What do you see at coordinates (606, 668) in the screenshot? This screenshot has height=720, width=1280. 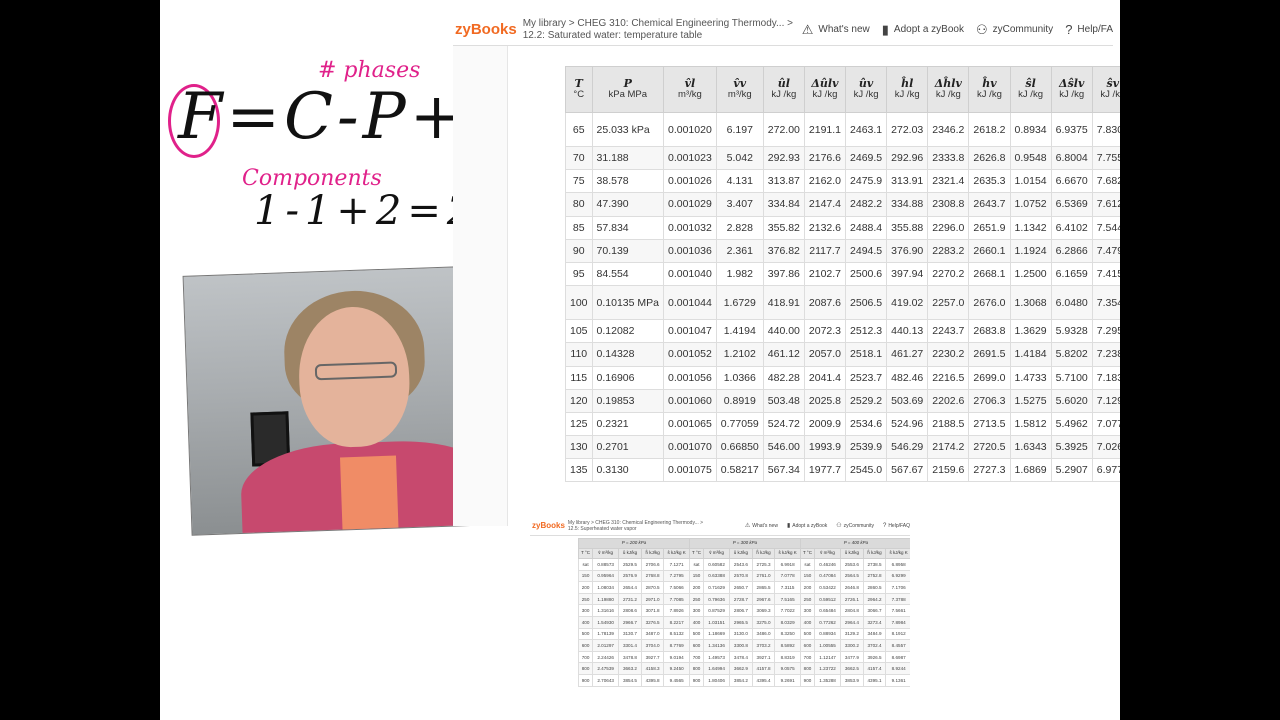 I see `table-cell: 2.47539` at bounding box center [606, 668].